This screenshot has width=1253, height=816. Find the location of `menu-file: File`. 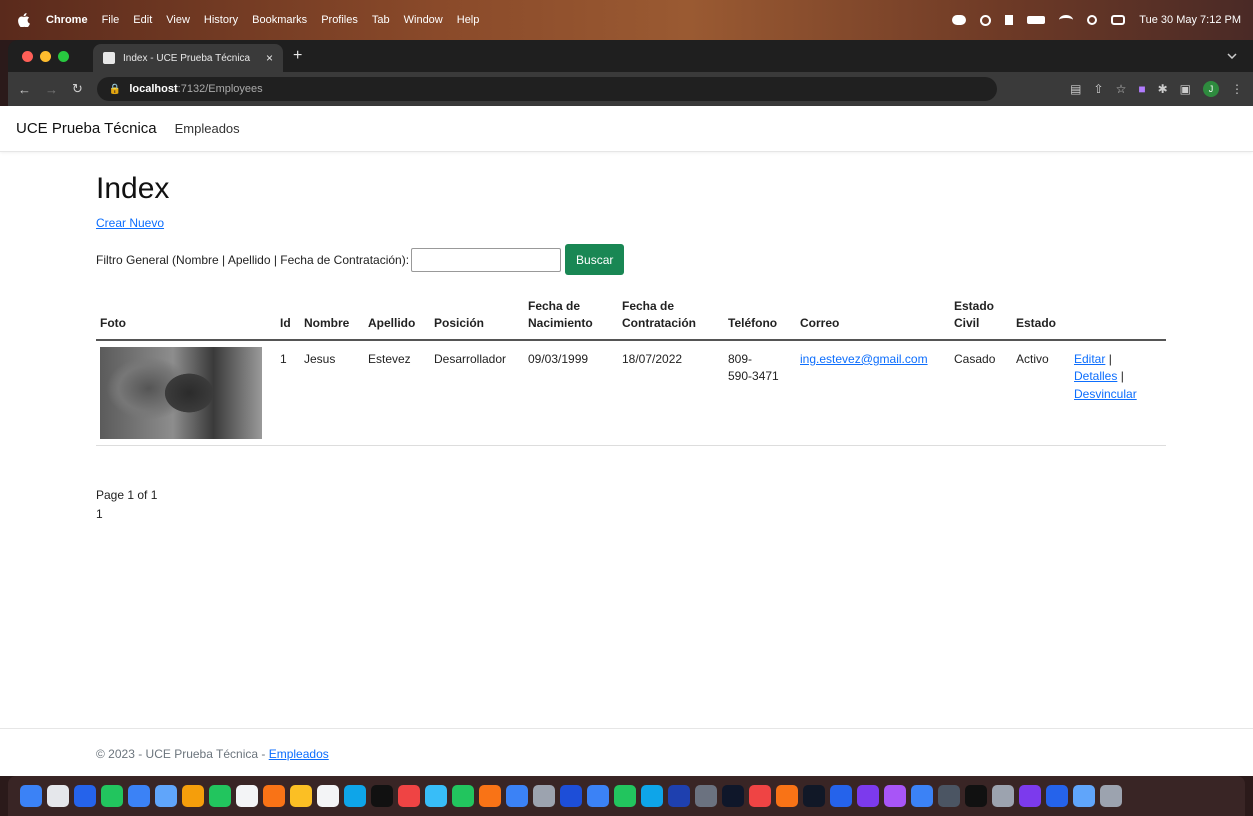

menu-file: File is located at coordinates (111, 20).